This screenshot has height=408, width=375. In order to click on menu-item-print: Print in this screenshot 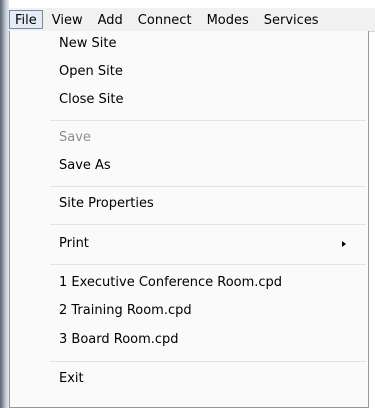, I will do `click(189, 244)`.